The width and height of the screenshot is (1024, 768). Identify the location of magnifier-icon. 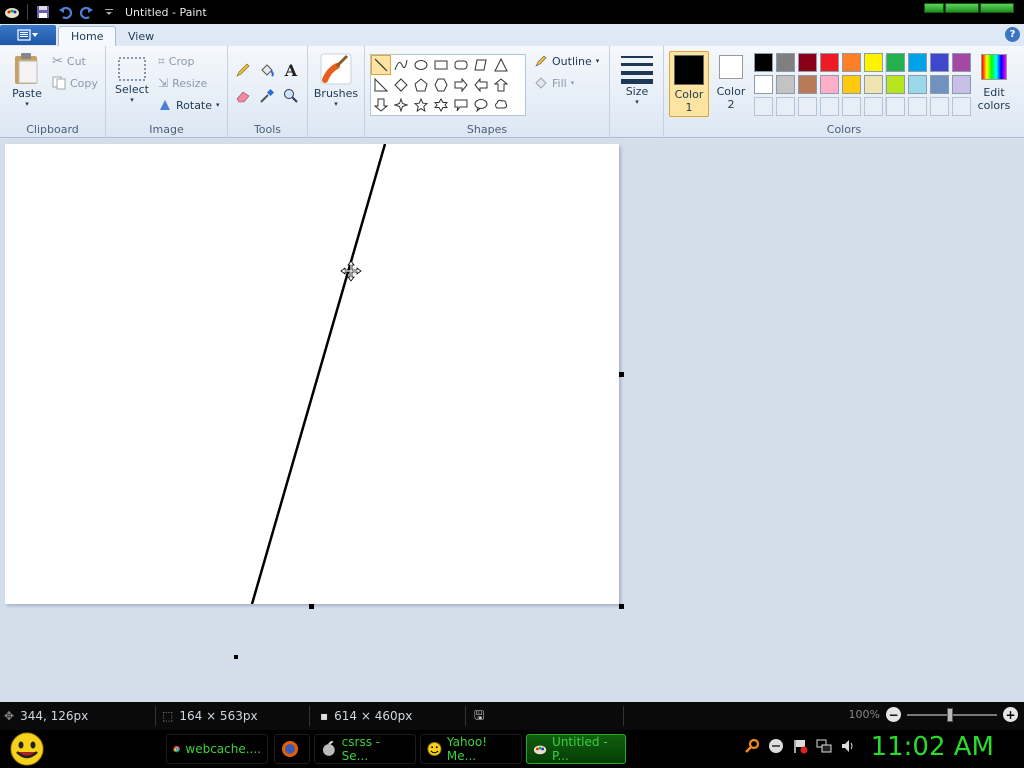
(291, 96).